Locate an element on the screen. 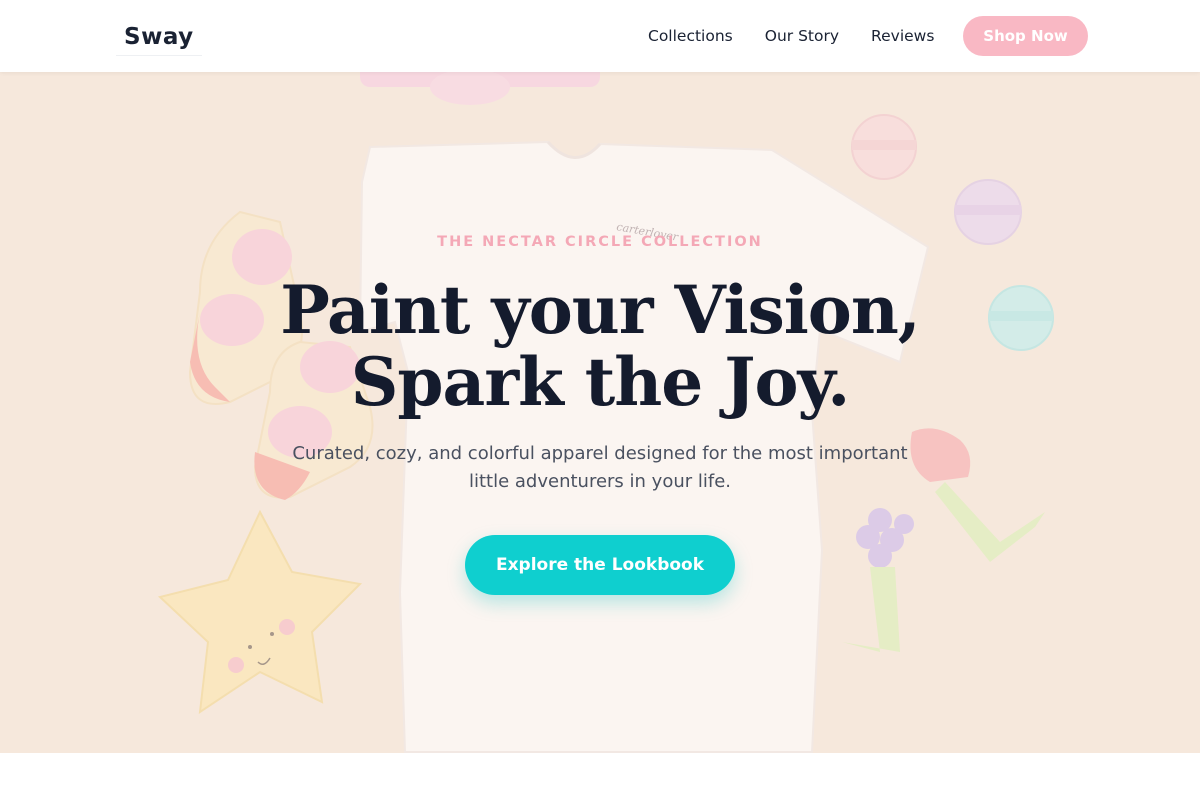 The height and width of the screenshot is (800, 1200). brand-logo: Sway is located at coordinates (159, 37).